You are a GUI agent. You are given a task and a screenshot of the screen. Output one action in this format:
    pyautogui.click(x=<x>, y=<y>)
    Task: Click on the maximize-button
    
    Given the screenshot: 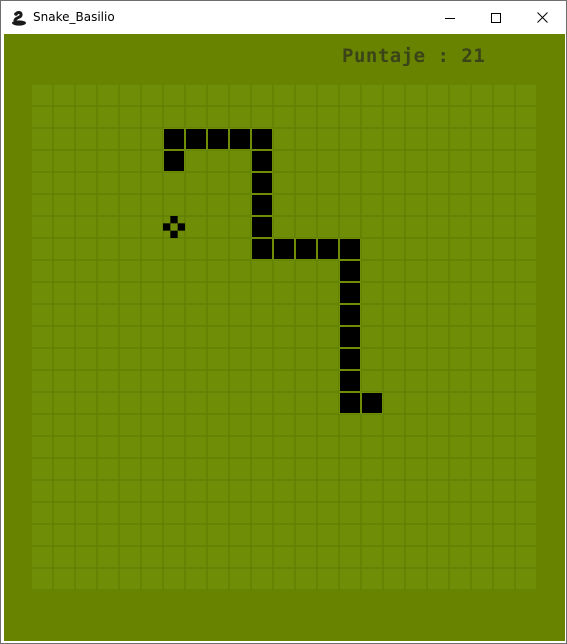 What is the action you would take?
    pyautogui.click(x=496, y=17)
    